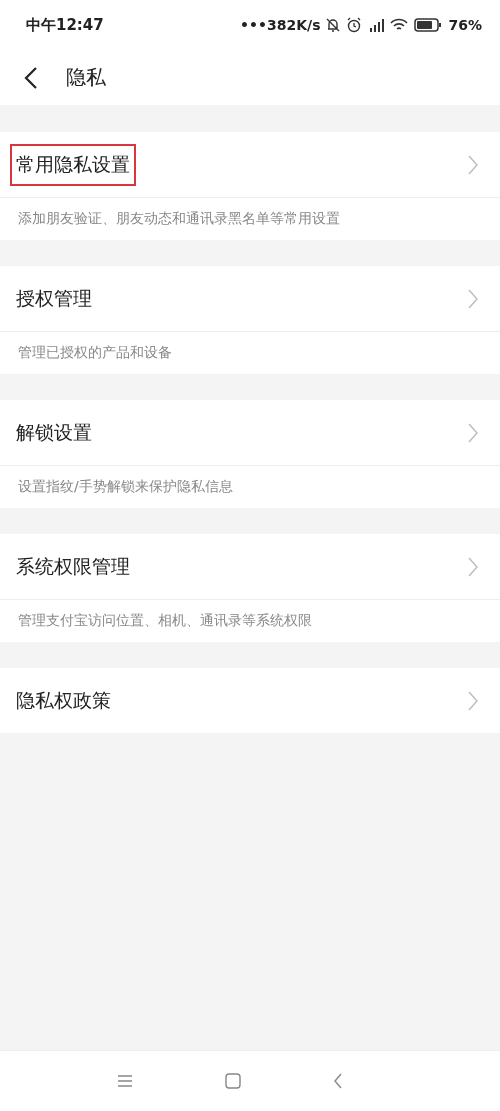 The height and width of the screenshot is (1111, 500). I want to click on home-icon, so click(233, 1081).